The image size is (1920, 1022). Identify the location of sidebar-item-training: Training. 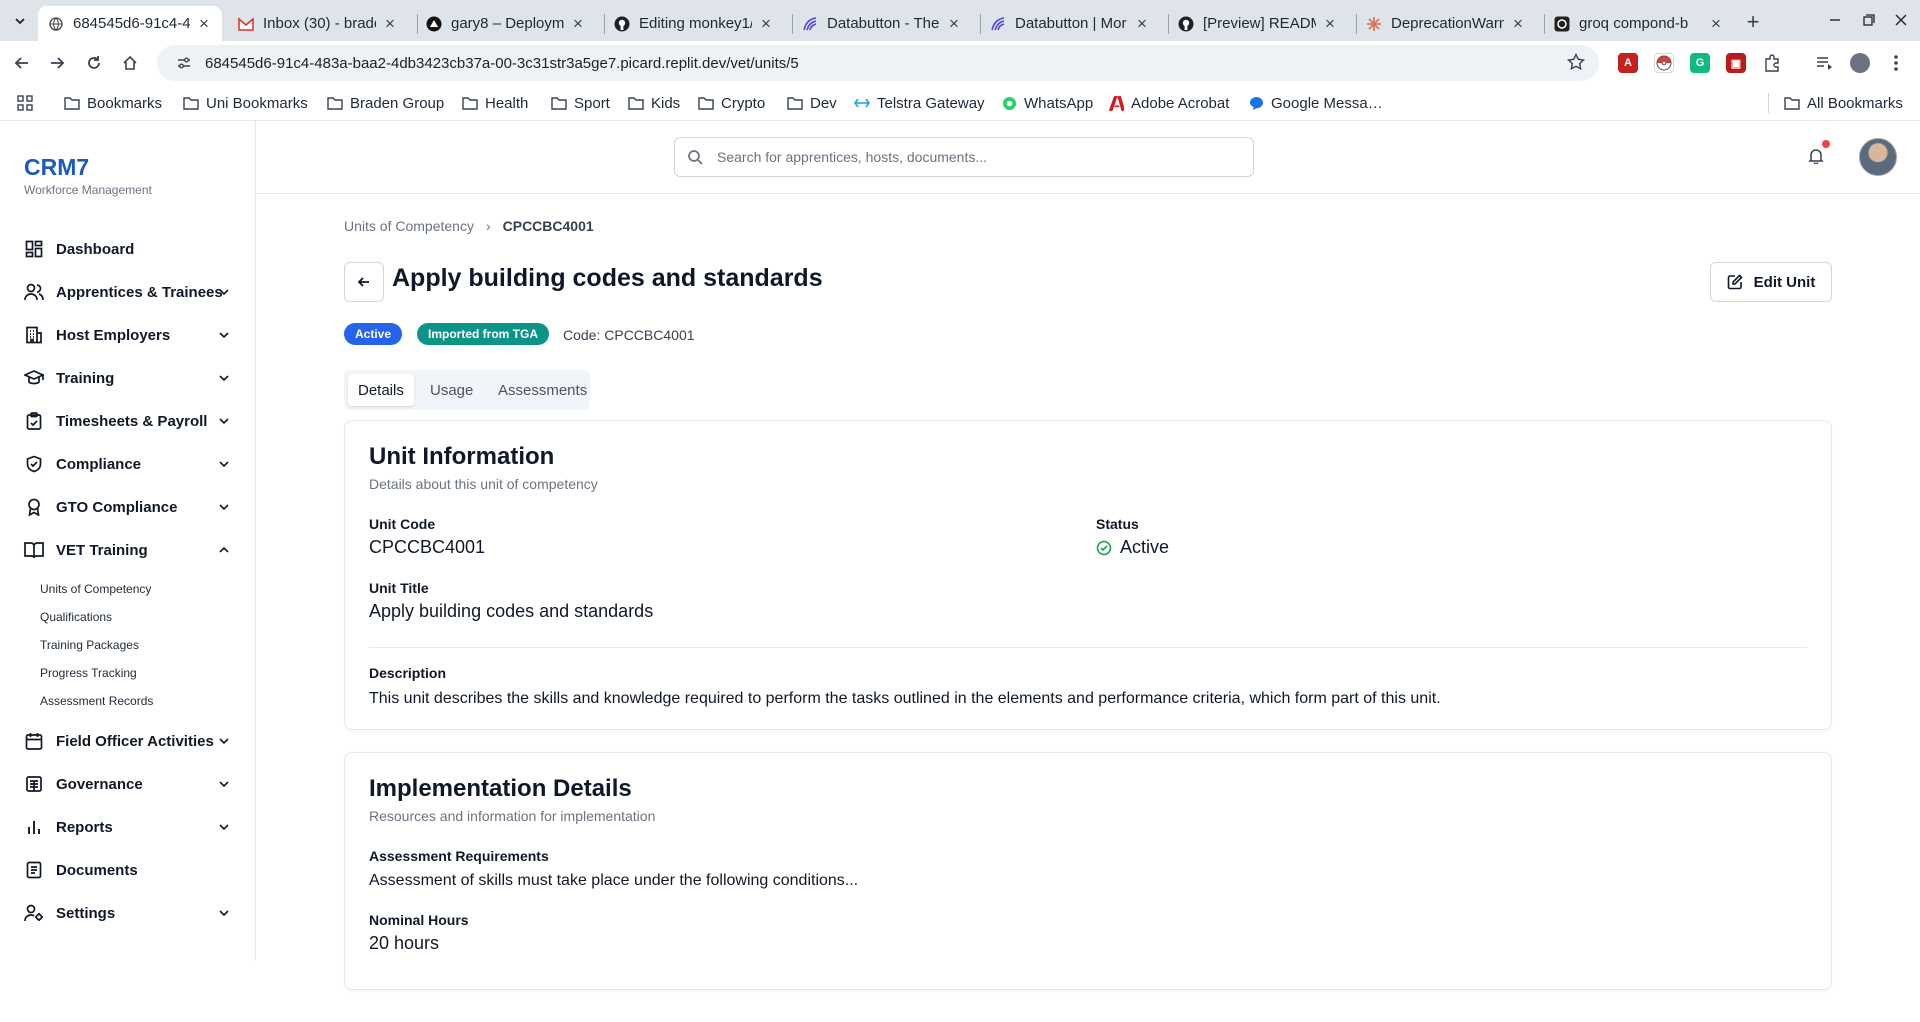
(128, 378).